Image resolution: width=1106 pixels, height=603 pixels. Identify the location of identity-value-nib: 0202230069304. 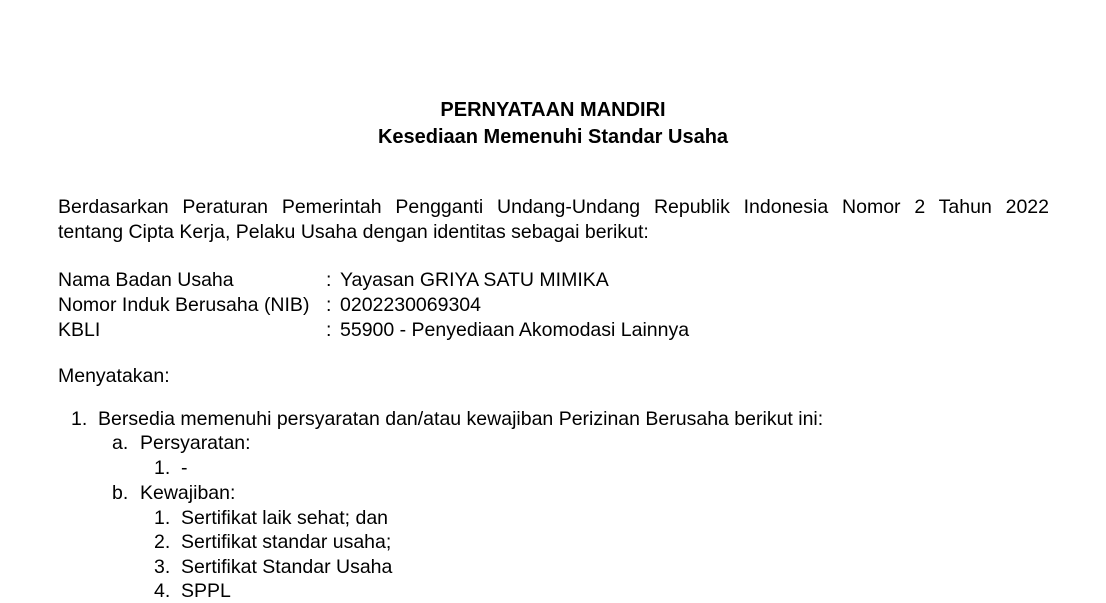
(410, 305).